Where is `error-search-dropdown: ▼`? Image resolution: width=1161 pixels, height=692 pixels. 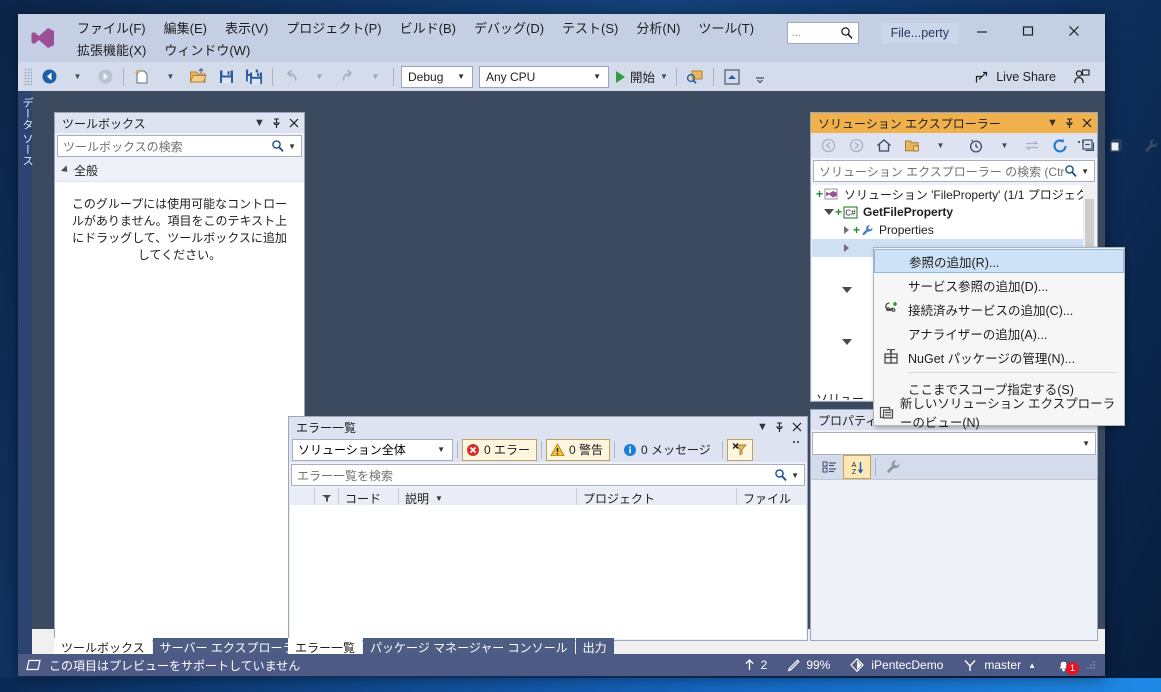 error-search-dropdown: ▼ is located at coordinates (795, 475).